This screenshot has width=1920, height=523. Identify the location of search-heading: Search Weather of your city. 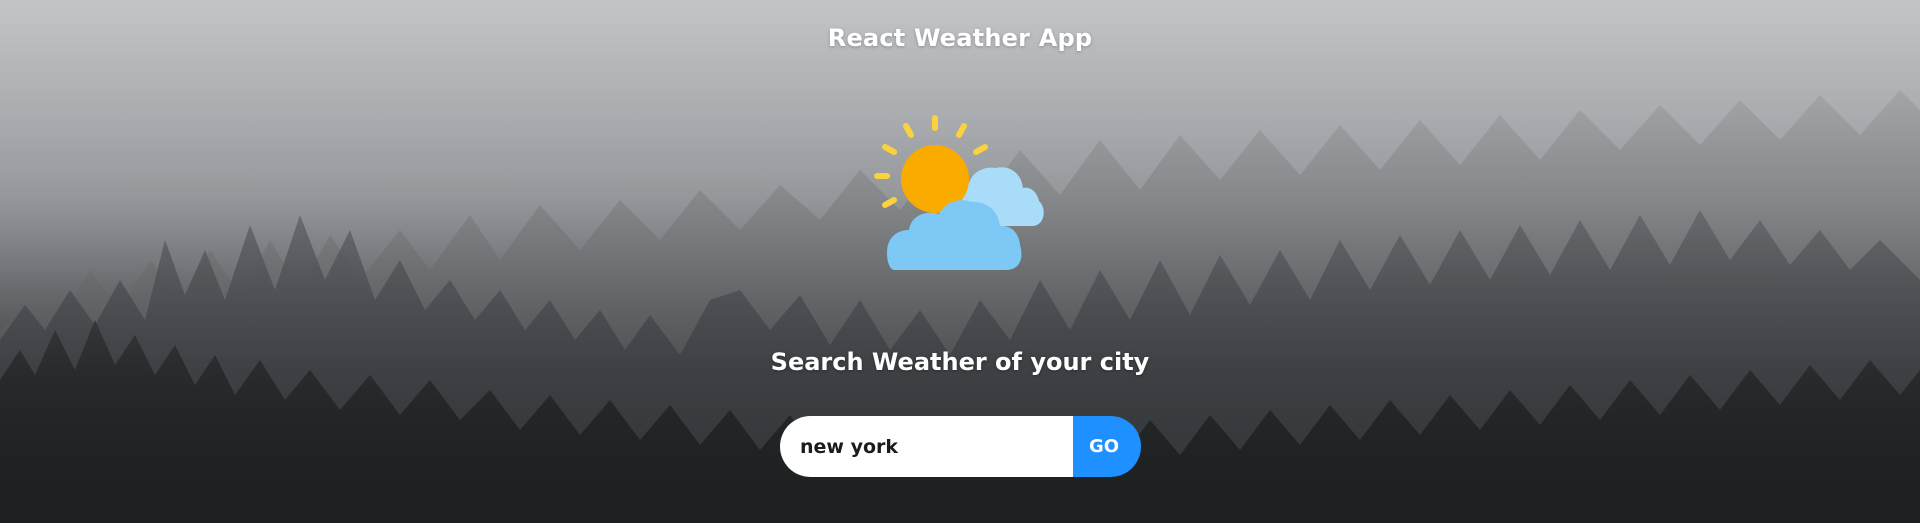
(960, 362).